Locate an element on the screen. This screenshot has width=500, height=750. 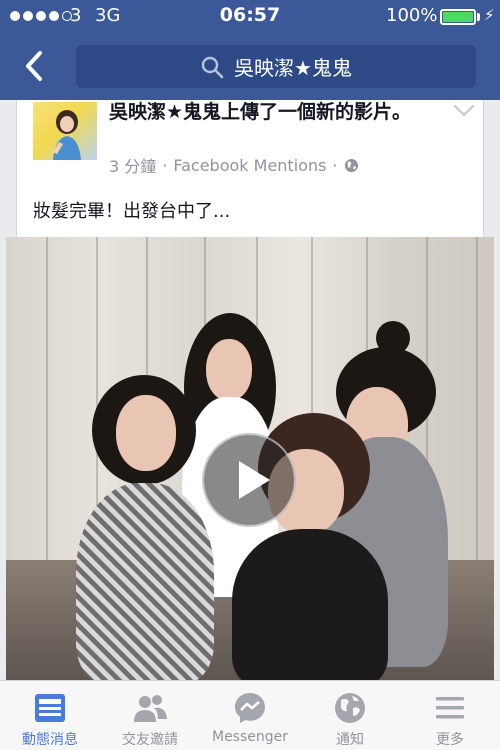
play-button is located at coordinates (249, 480).